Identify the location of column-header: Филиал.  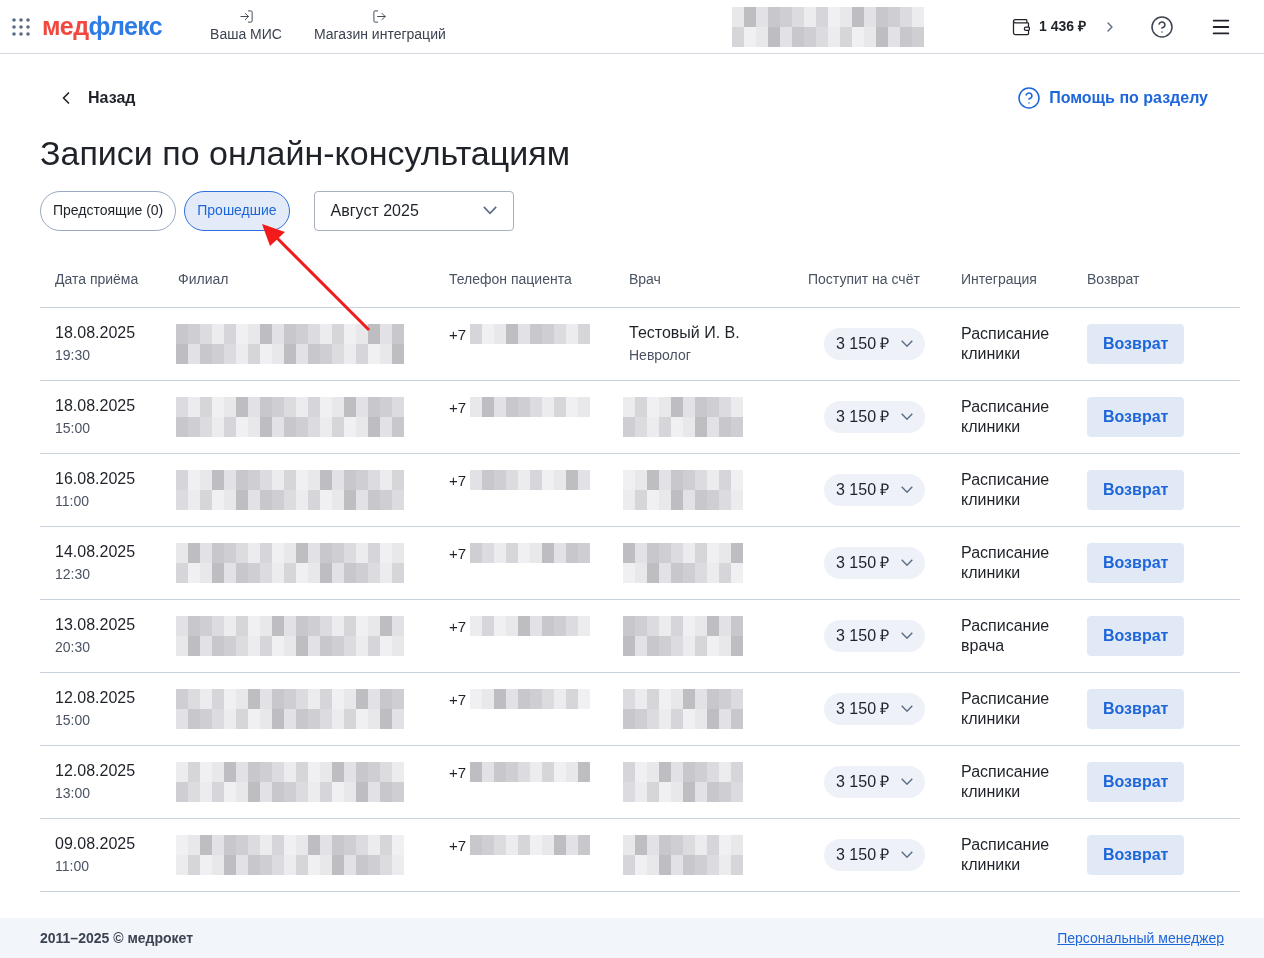
(204, 279).